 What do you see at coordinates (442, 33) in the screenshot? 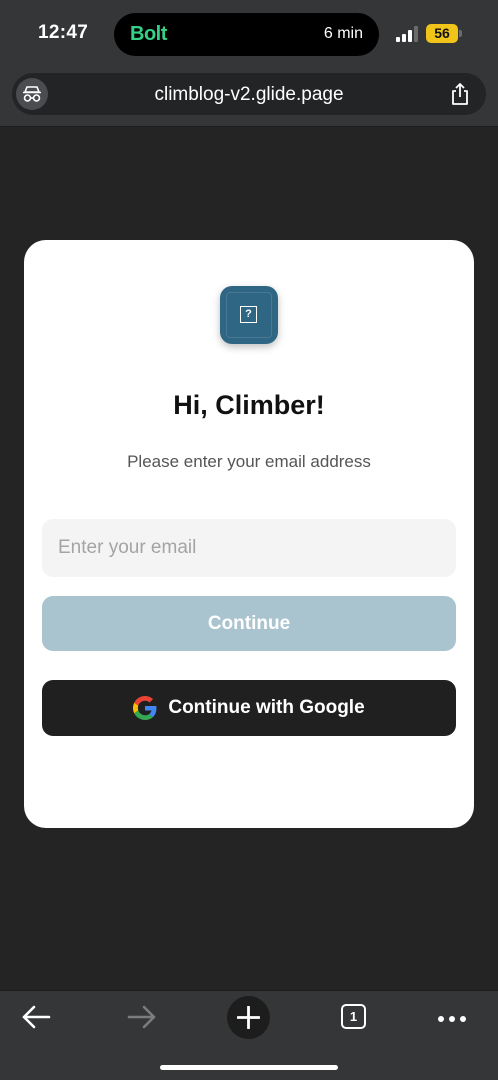
I see `battery-icon: 56` at bounding box center [442, 33].